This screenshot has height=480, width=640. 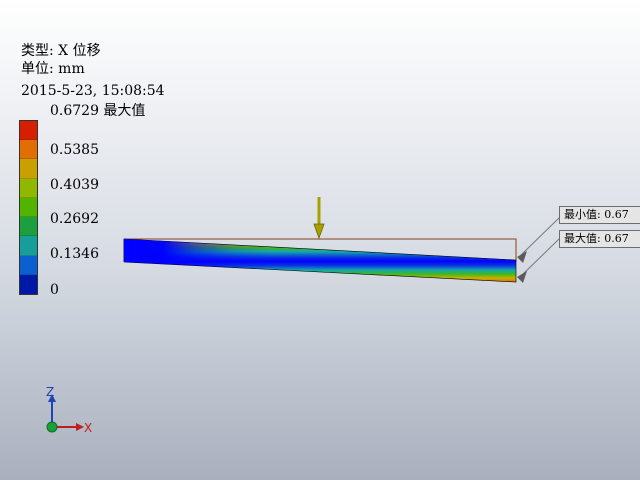 What do you see at coordinates (319, 231) in the screenshot?
I see `load-arrow-head` at bounding box center [319, 231].